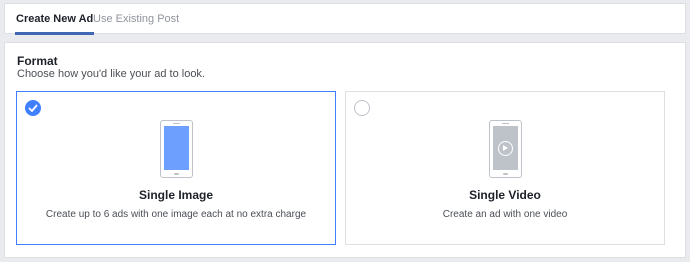 The width and height of the screenshot is (690, 262). What do you see at coordinates (37, 61) in the screenshot?
I see `format-title: Format` at bounding box center [37, 61].